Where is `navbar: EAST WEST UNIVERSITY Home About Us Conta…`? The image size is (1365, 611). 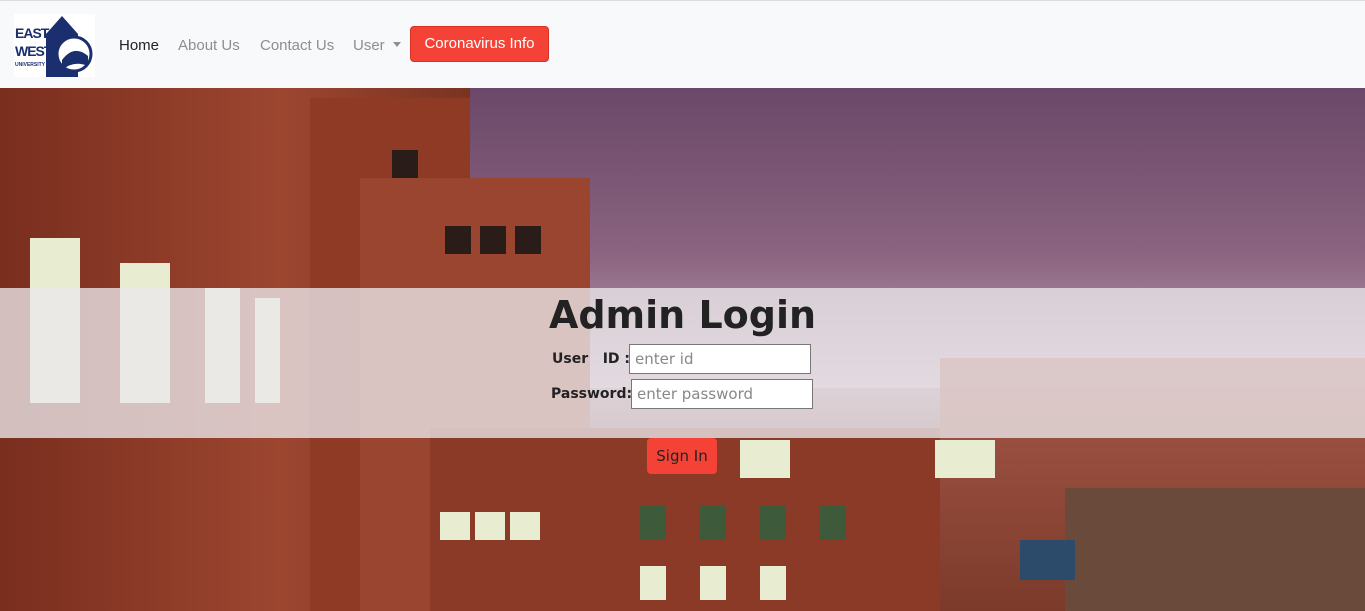
navbar: EAST WEST UNIVERSITY Home About Us Conta… is located at coordinates (682, 44).